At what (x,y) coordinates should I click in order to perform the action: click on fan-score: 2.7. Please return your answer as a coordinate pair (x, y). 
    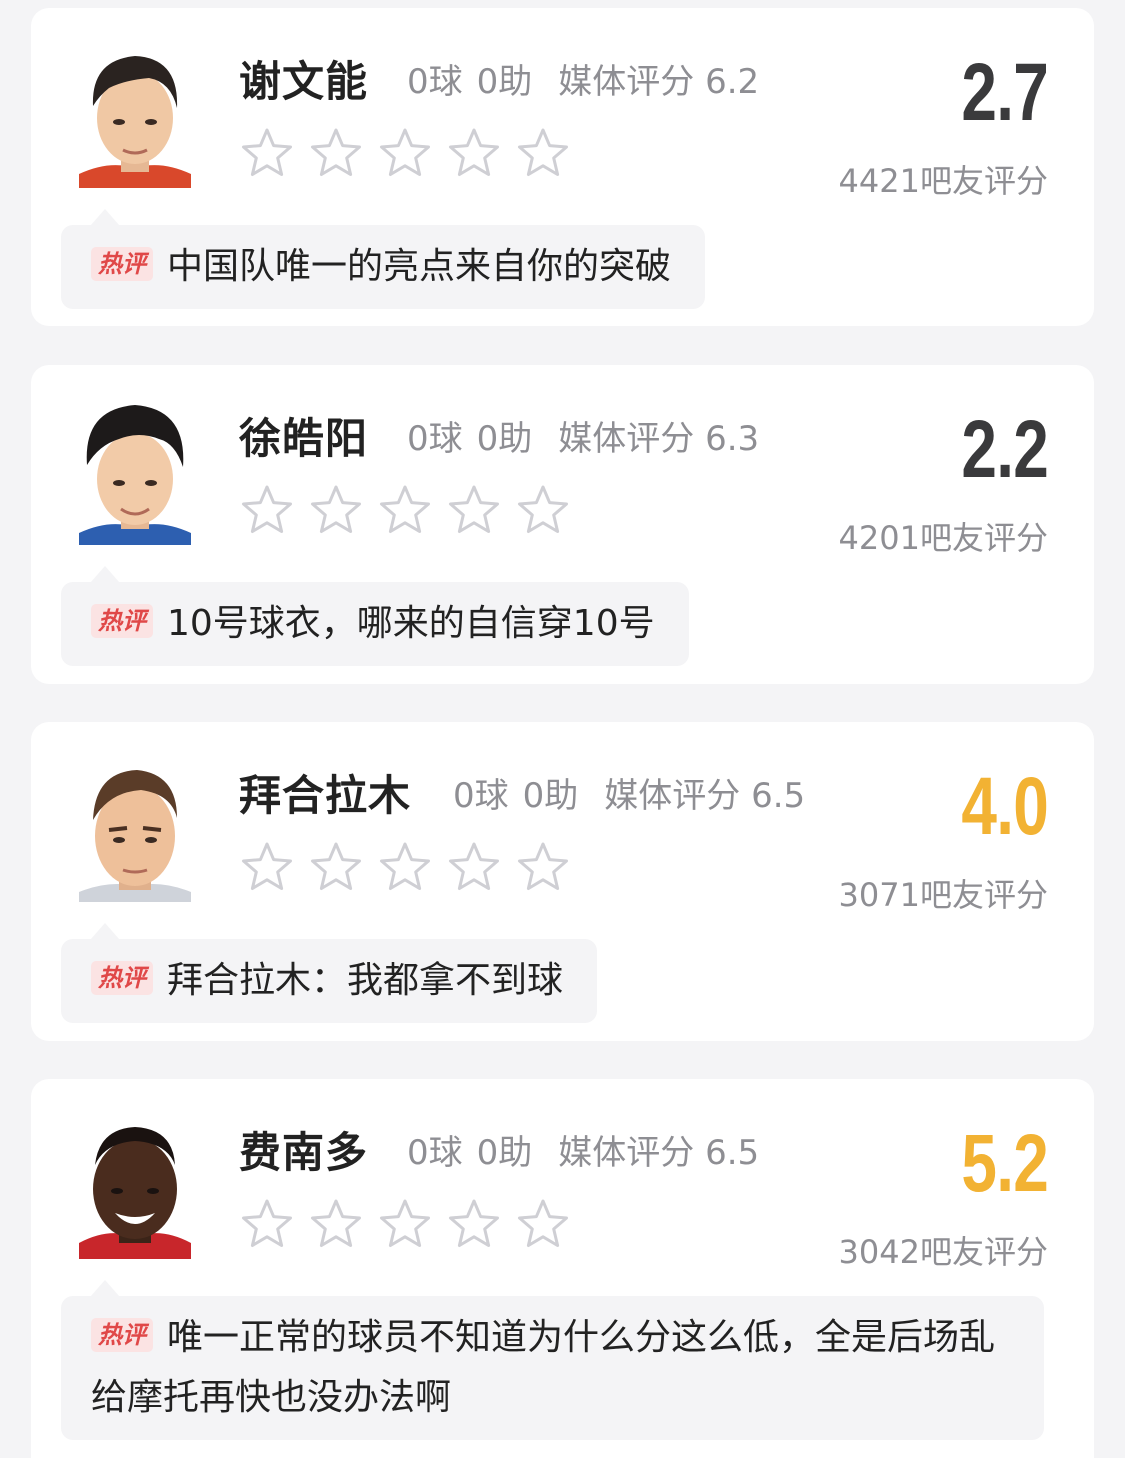
    Looking at the image, I should click on (1004, 92).